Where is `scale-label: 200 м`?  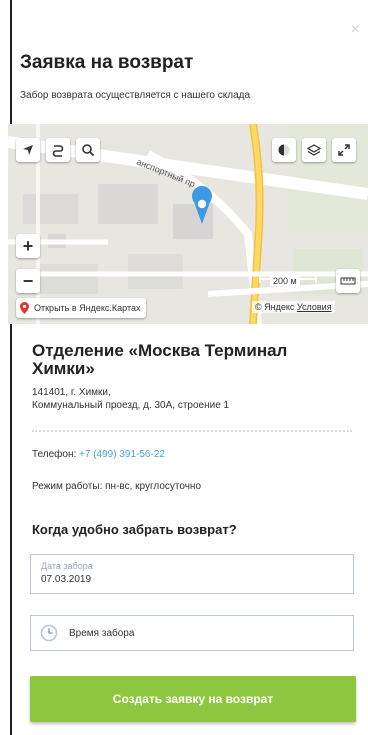 scale-label: 200 м is located at coordinates (285, 281).